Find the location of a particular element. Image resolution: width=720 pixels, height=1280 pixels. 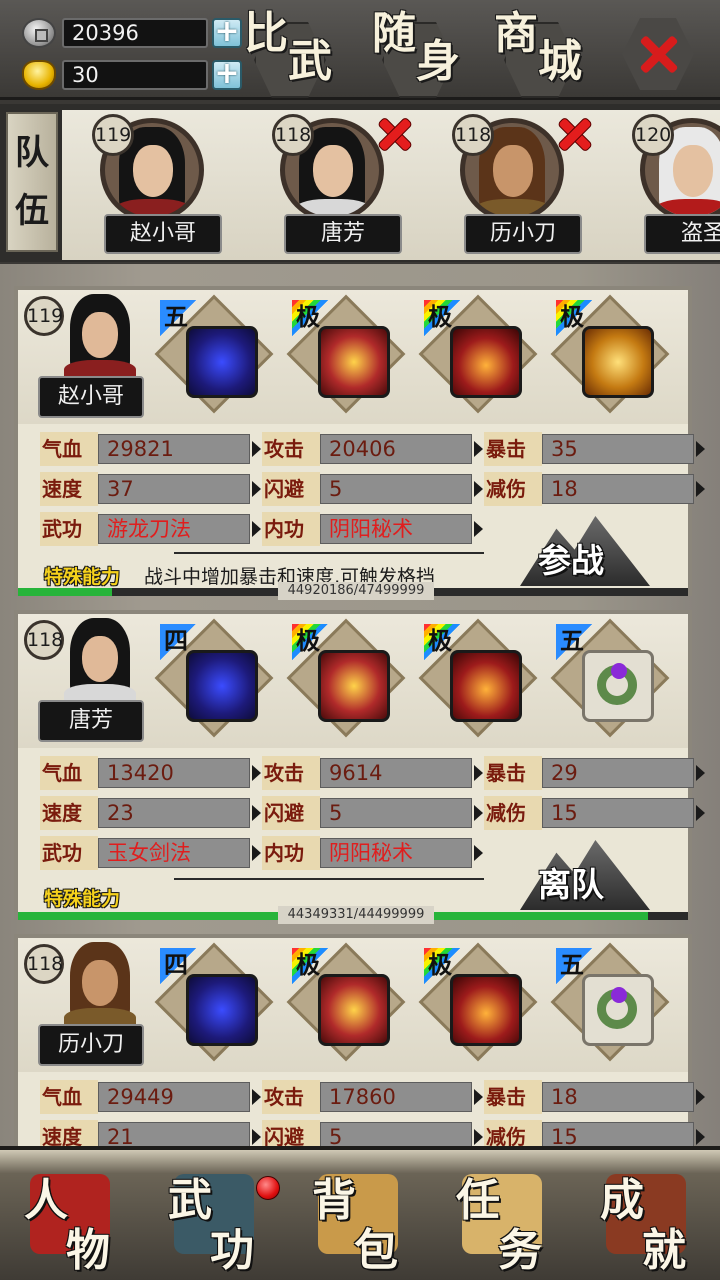

exp-text: 44349331/44499999 is located at coordinates (356, 915).